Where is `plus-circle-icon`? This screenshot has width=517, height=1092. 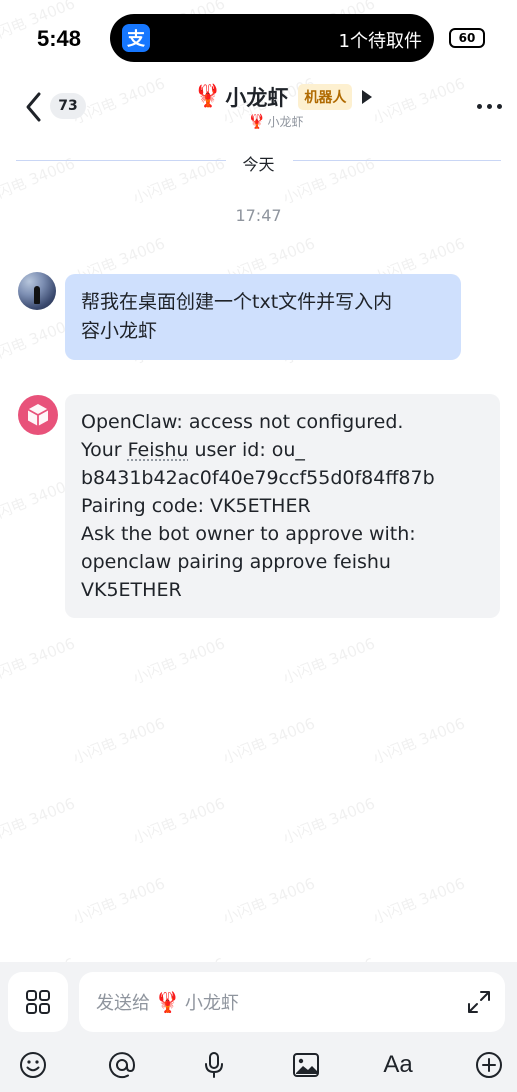
plus-circle-icon is located at coordinates (489, 1065).